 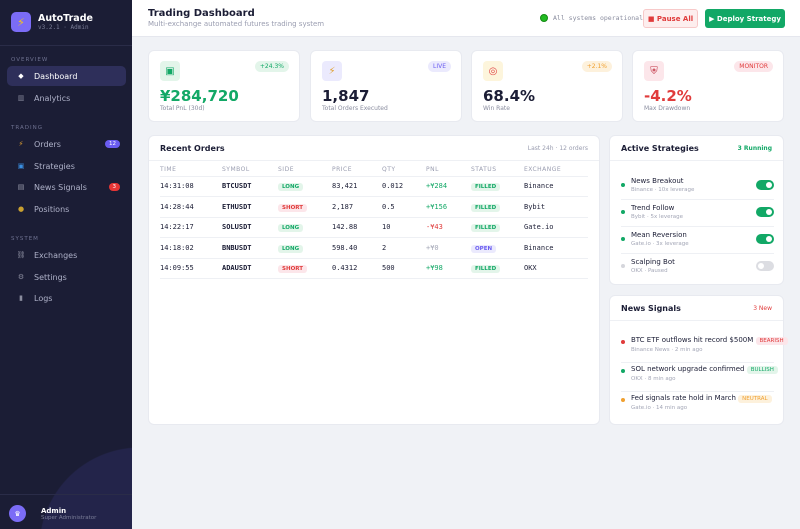 What do you see at coordinates (305, 248) in the screenshot?
I see `cell-side: LONG` at bounding box center [305, 248].